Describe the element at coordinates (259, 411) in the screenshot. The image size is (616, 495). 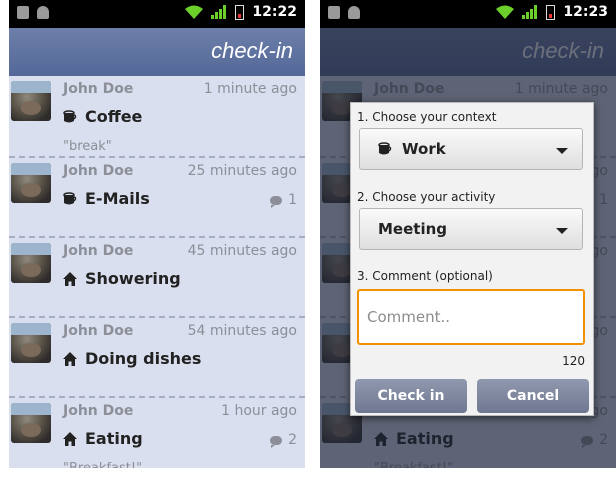
I see `timestamp: 1 hour ago` at that location.